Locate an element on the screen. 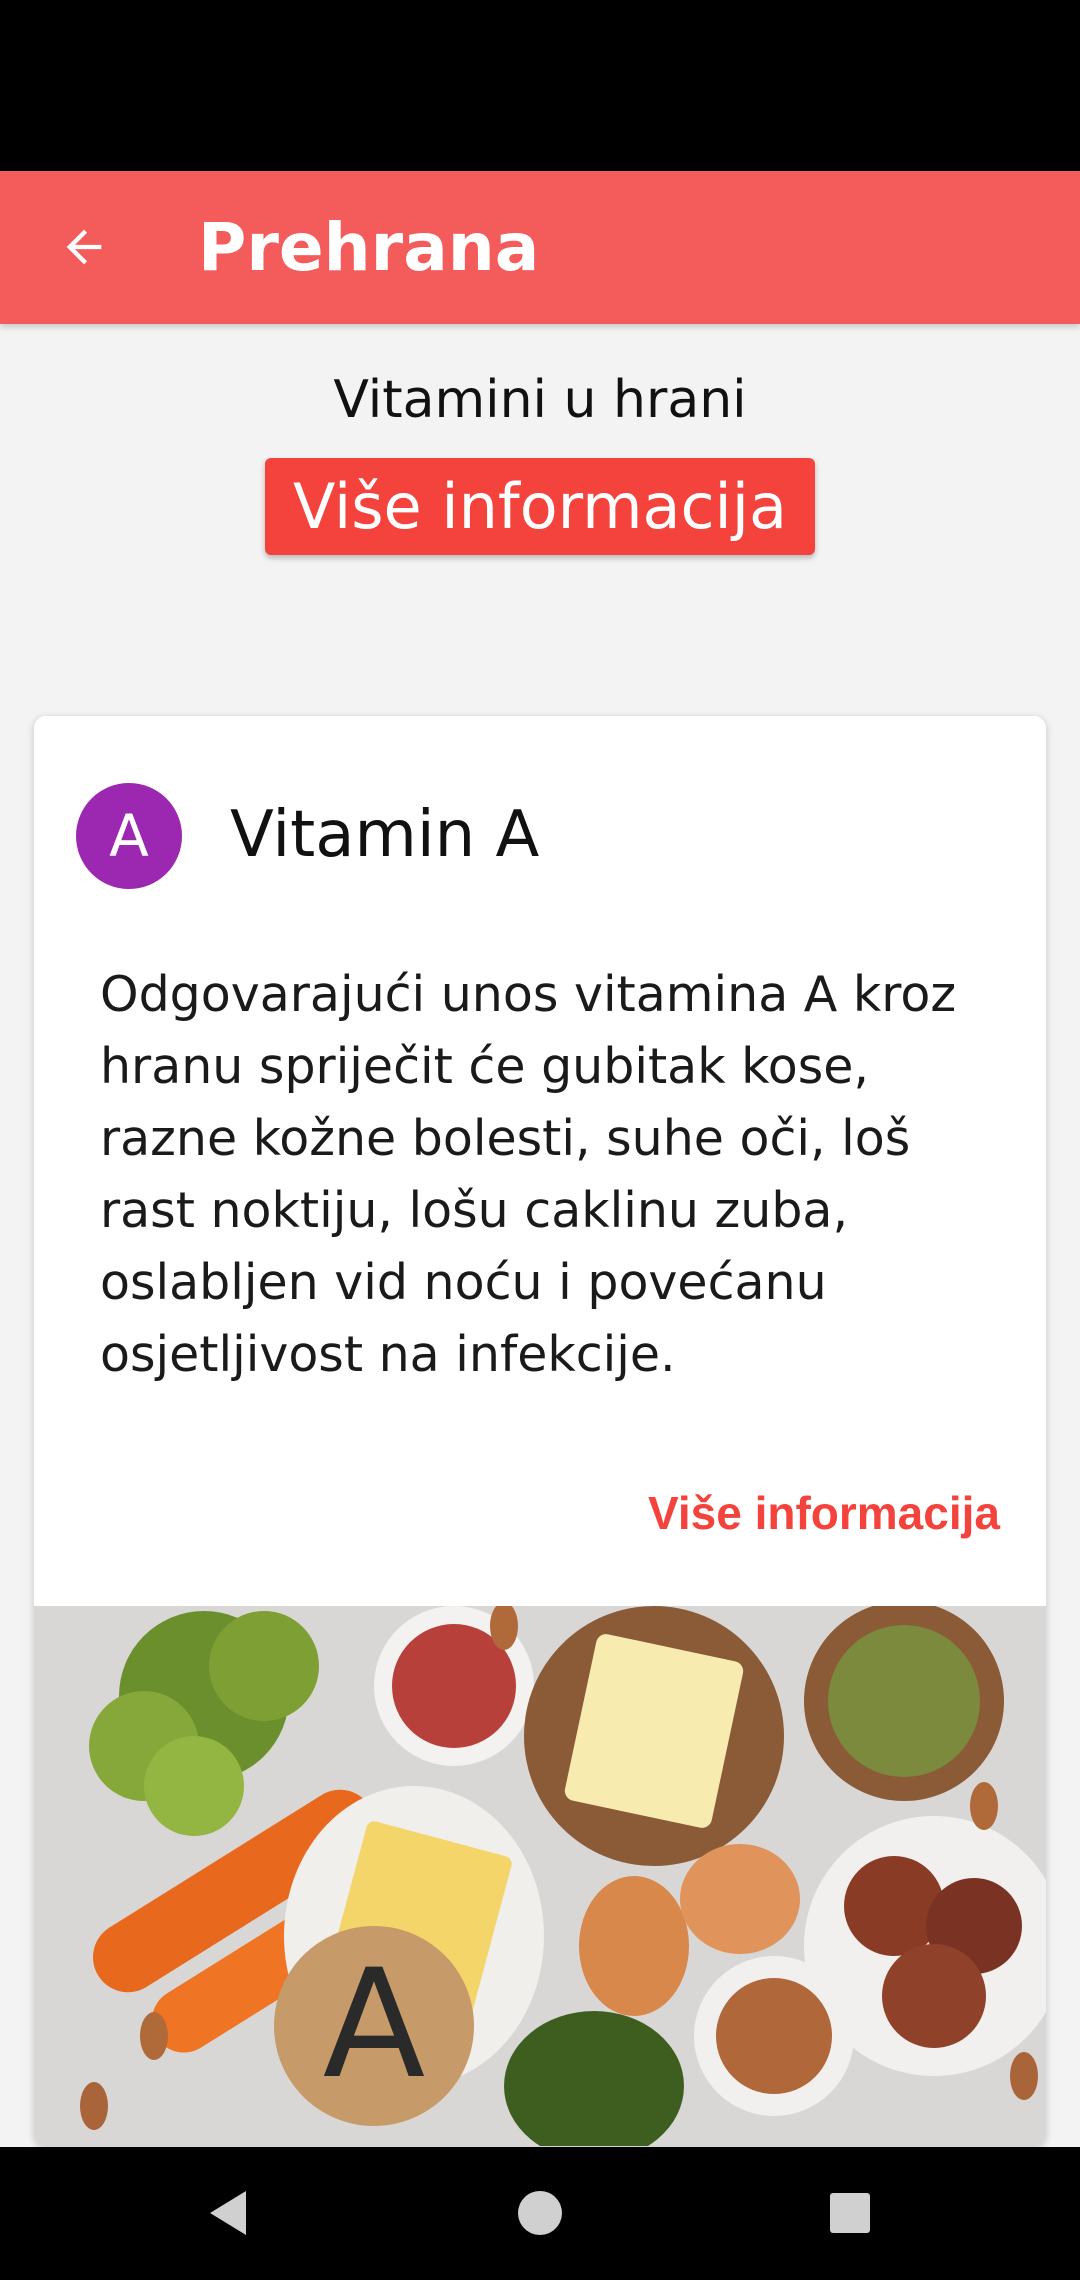 This screenshot has height=2280, width=1080. status-bar is located at coordinates (540, 85).